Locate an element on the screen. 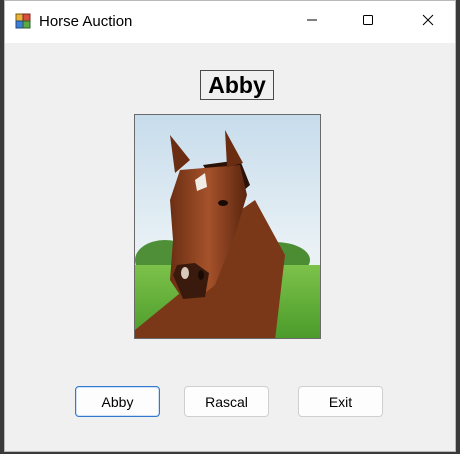 Image resolution: width=460 pixels, height=454 pixels. abby-button: Abby is located at coordinates (117, 401).